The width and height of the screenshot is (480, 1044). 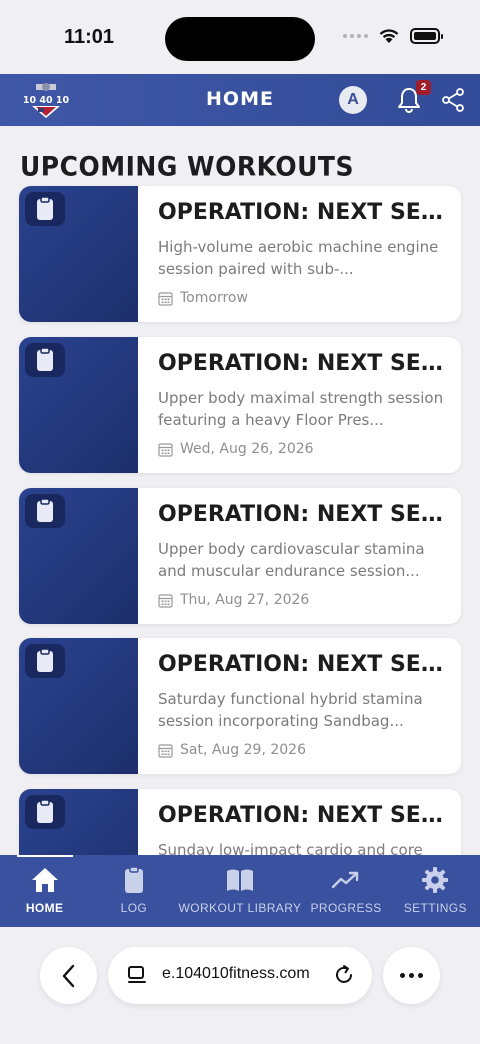 I want to click on trend-icon, so click(x=345, y=880).